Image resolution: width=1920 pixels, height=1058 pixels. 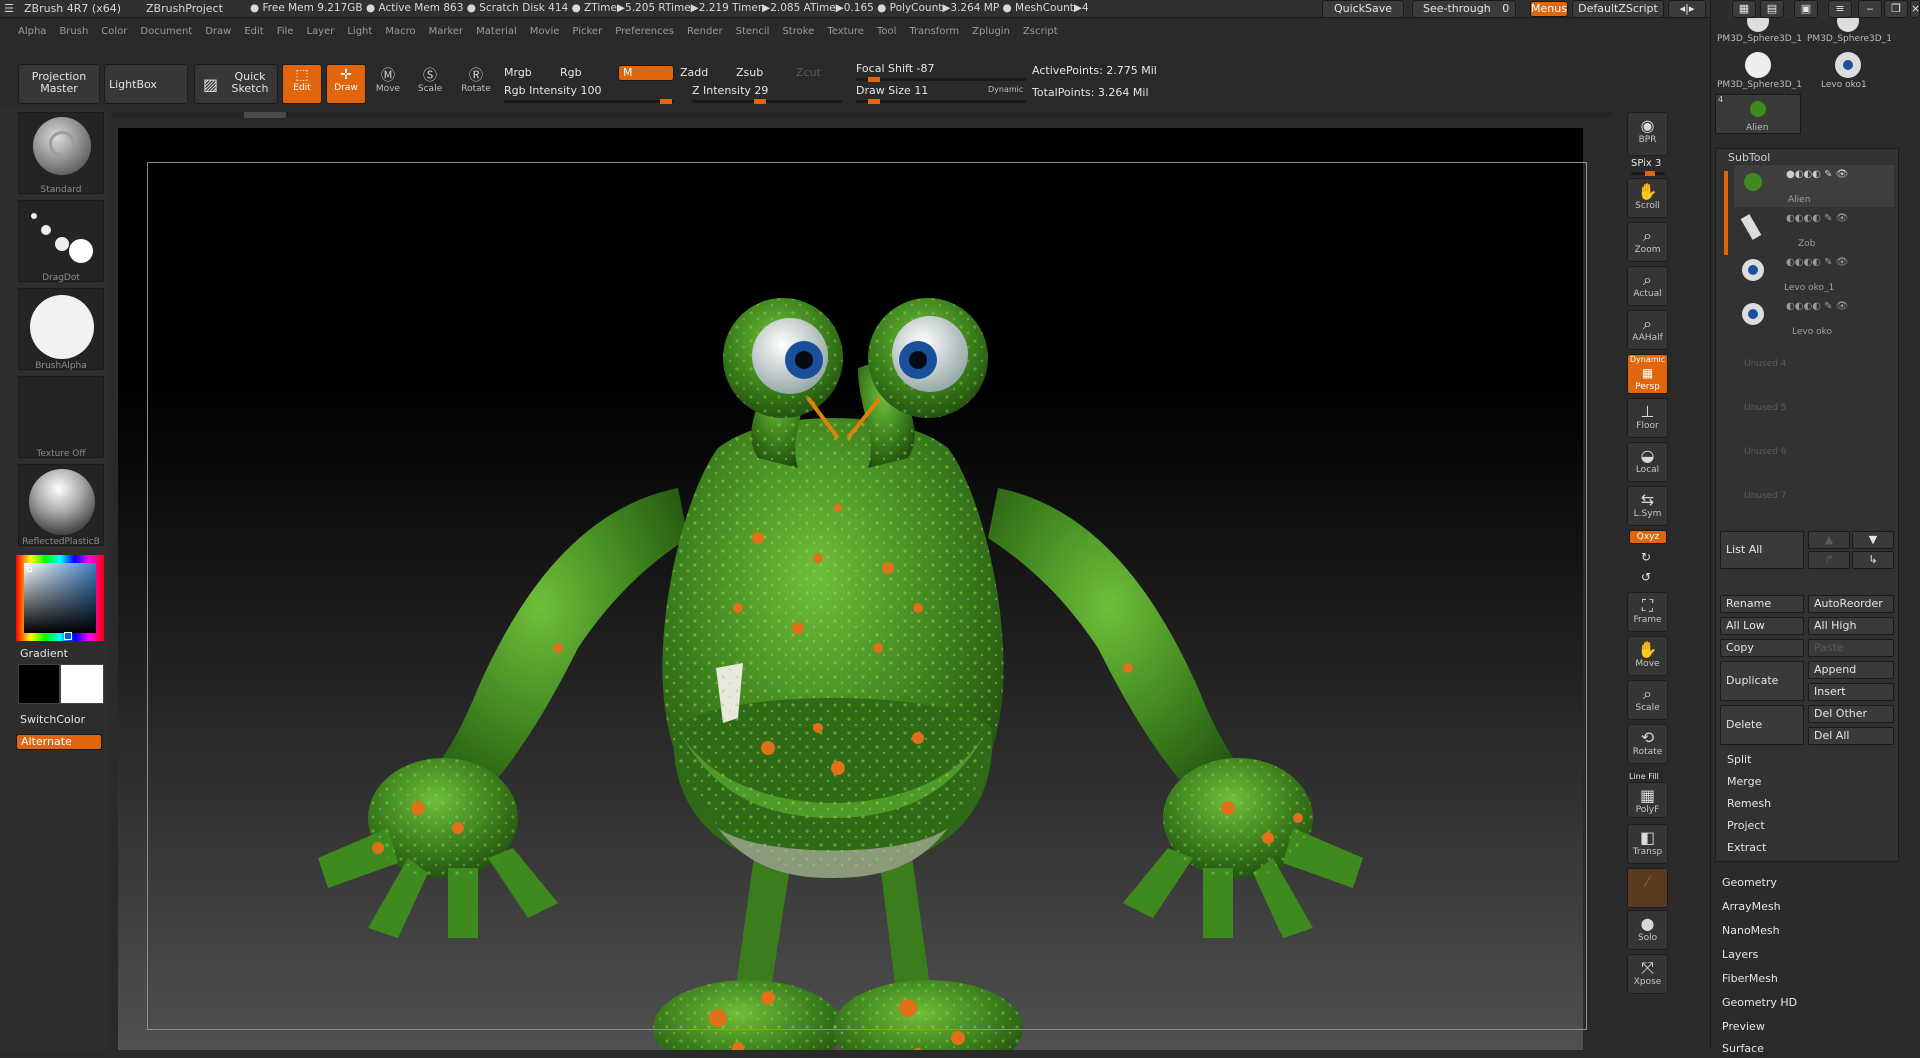 What do you see at coordinates (694, 72) in the screenshot?
I see `zadd-button: Zadd` at bounding box center [694, 72].